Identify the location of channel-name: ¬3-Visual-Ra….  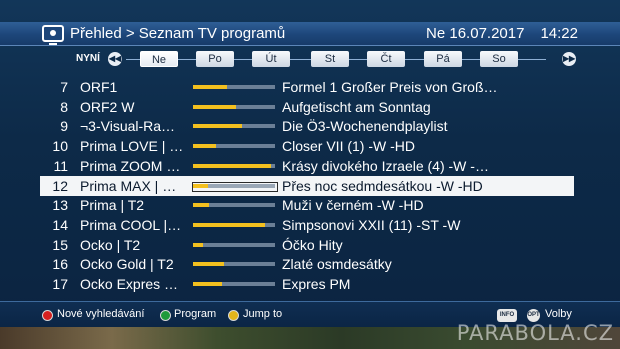
(128, 126).